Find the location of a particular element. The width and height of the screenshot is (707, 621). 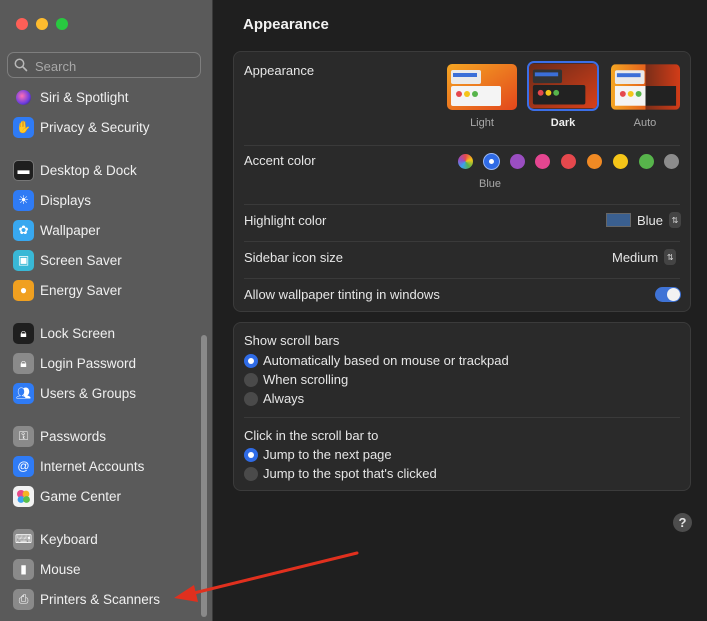

sun-icon: ☀ is located at coordinates (23, 200).